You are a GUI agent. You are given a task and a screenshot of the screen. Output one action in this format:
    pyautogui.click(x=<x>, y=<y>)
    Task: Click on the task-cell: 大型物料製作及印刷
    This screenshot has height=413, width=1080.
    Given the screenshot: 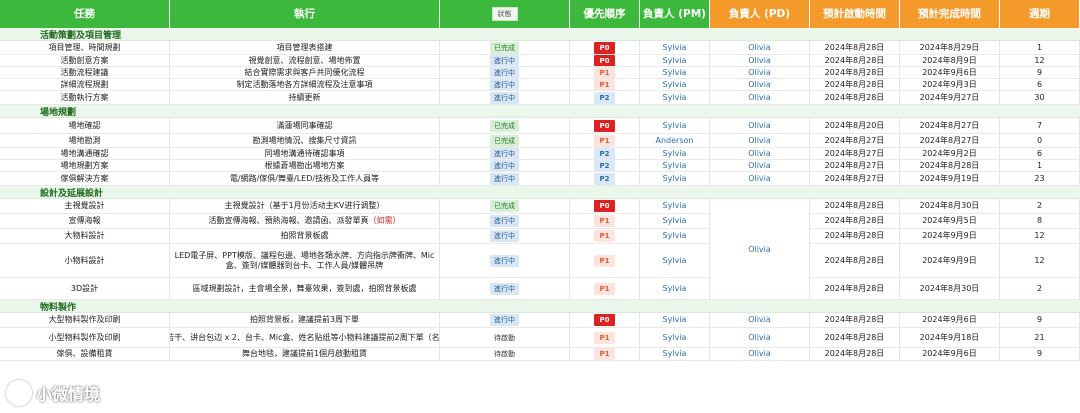 What is the action you would take?
    pyautogui.click(x=85, y=320)
    